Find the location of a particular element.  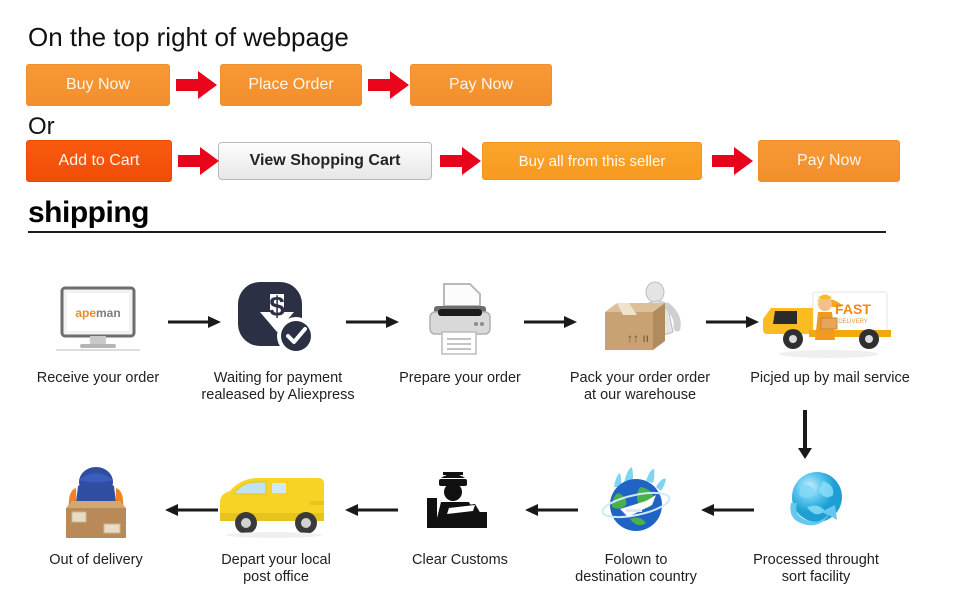

package-worker-icon: ↑↑ ıı is located at coordinates (640, 321).